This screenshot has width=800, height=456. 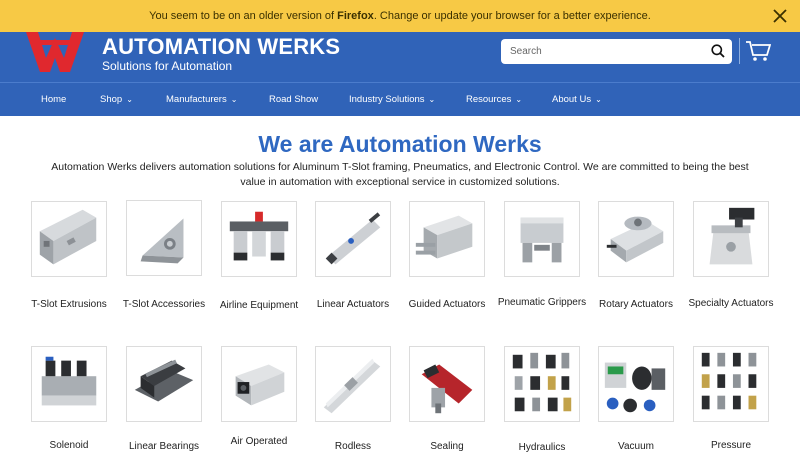 What do you see at coordinates (201, 100) in the screenshot?
I see `nav-manufacturers: Manufacturers ⌄` at bounding box center [201, 100].